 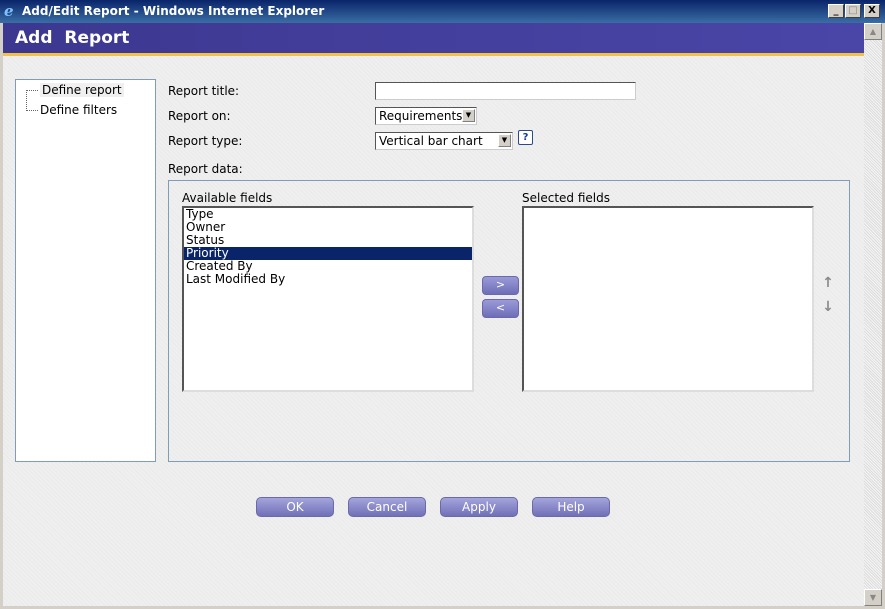 What do you see at coordinates (668, 299) in the screenshot?
I see `selected-fields-list` at bounding box center [668, 299].